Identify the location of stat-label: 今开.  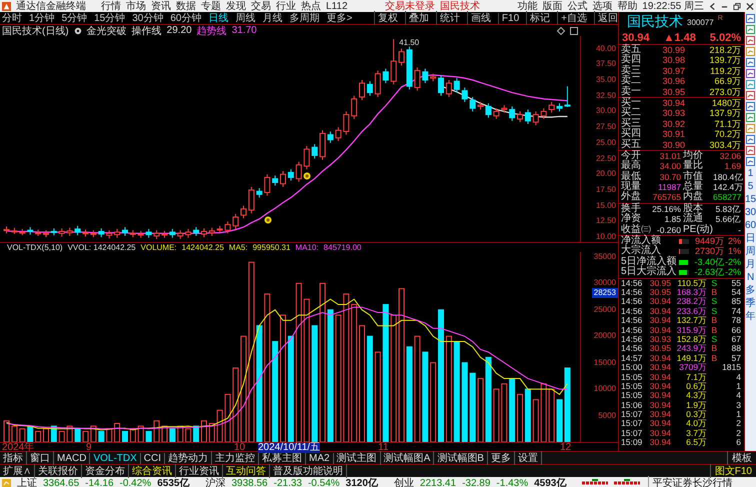
(631, 155).